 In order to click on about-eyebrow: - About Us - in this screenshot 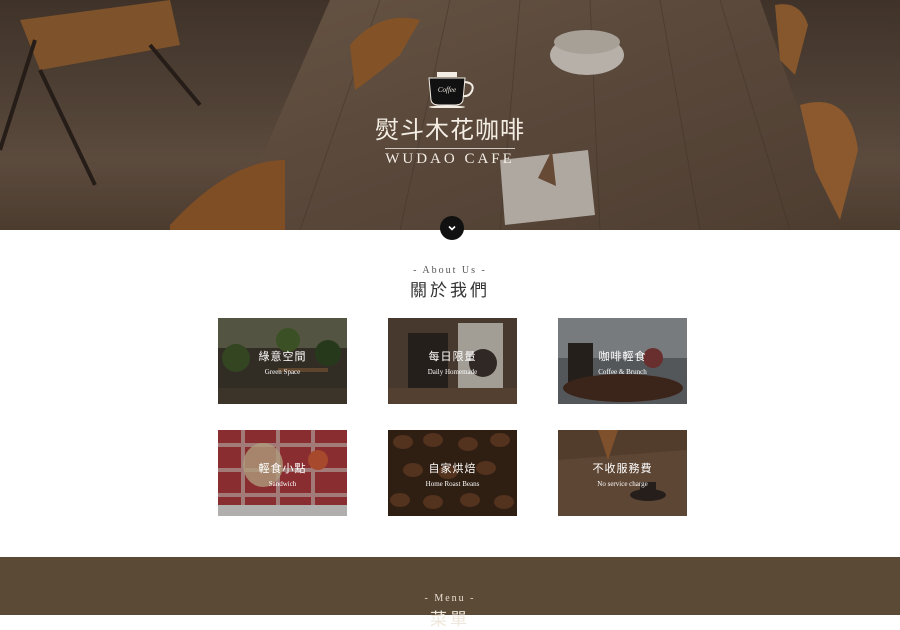, I will do `click(450, 270)`.